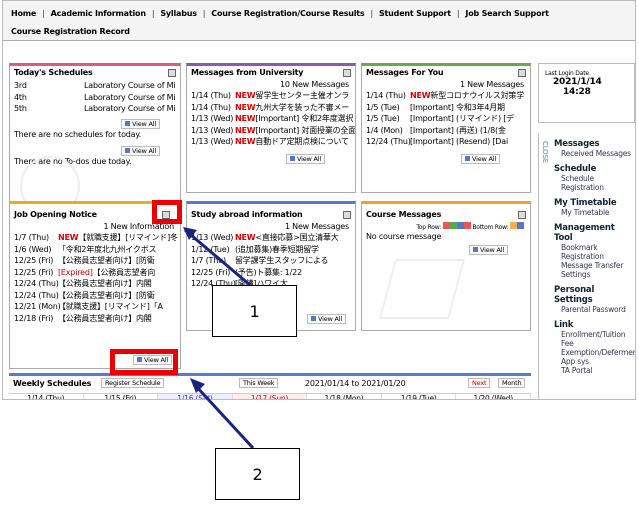  I want to click on annotation-label-2: 2, so click(257, 474).